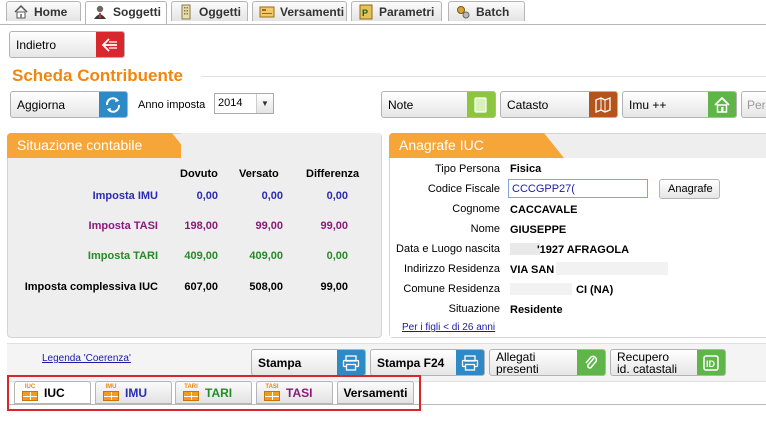 This screenshot has height=422, width=766. Describe the element at coordinates (467, 169) in the screenshot. I see `label-tipo-persona: Tipo Persona` at that location.